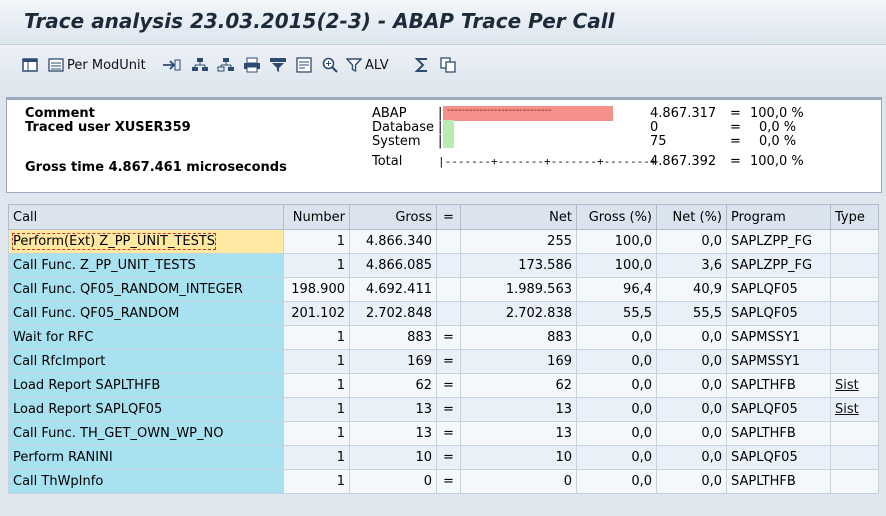  What do you see at coordinates (146, 337) in the screenshot?
I see `table-cell-call: Wait for RFC` at bounding box center [146, 337].